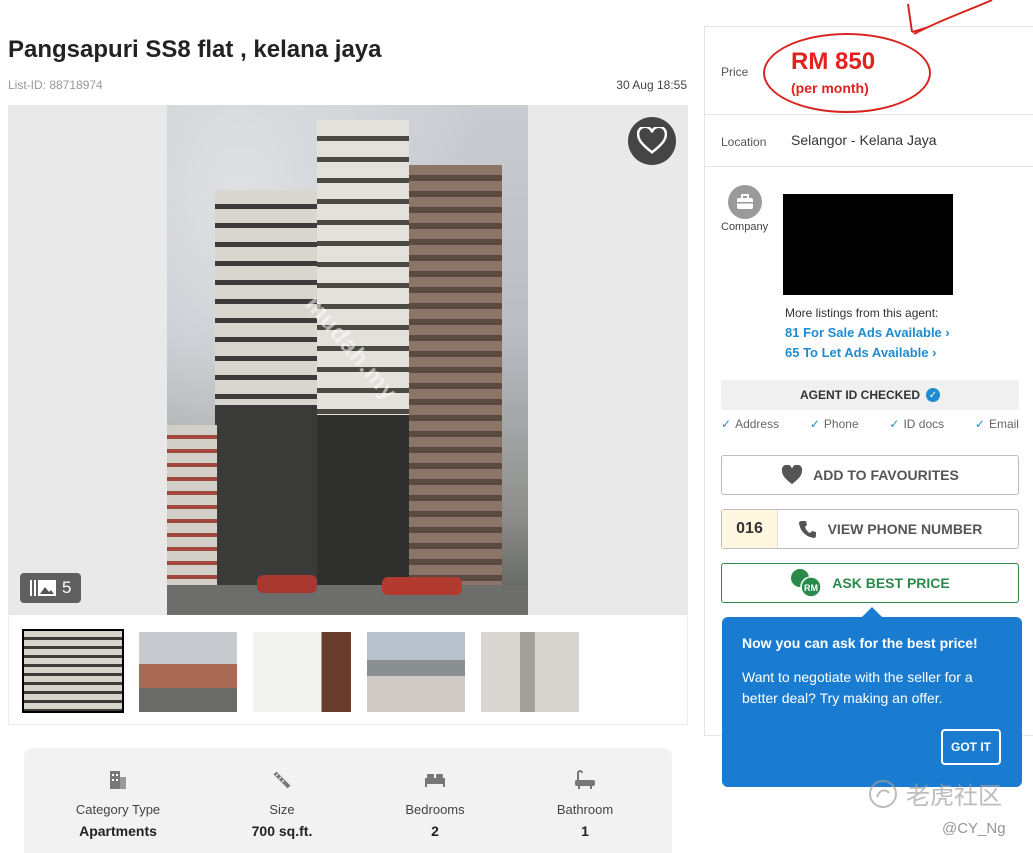  Describe the element at coordinates (867, 332) in the screenshot. I see `for-sale-link: 81 For Sale Ads Available ›` at that location.